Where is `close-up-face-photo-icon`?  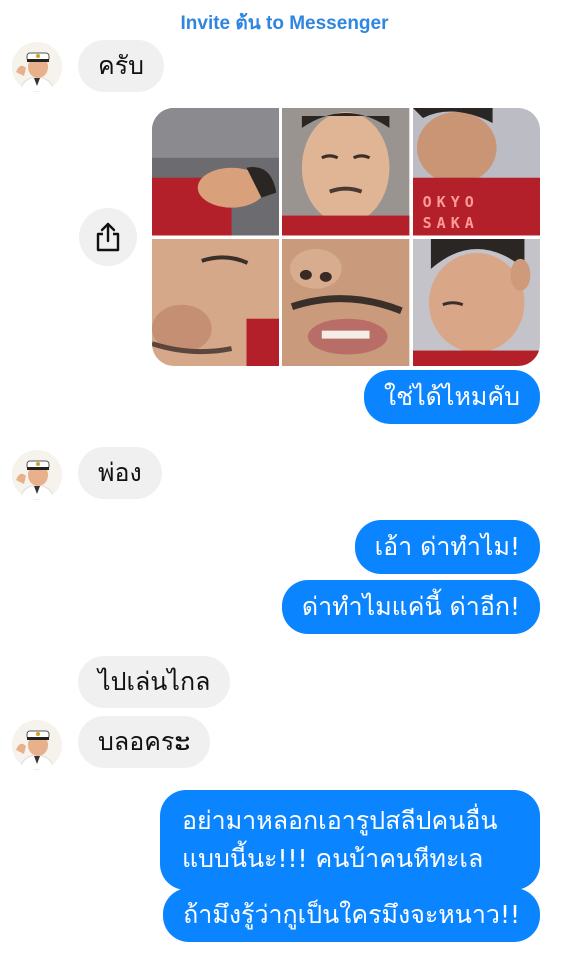 close-up-face-photo-icon is located at coordinates (216, 302).